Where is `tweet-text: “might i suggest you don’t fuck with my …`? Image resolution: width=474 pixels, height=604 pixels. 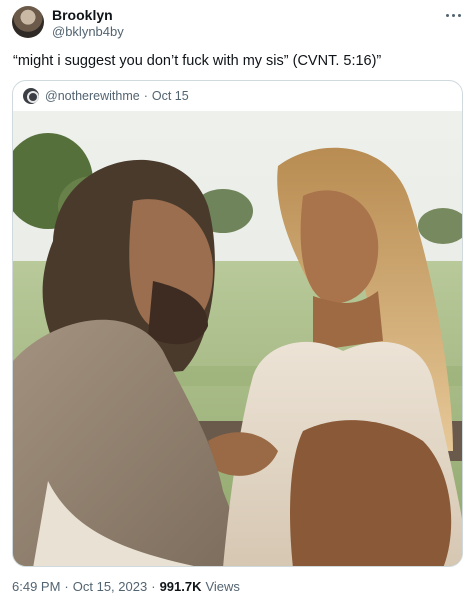
tweet-text: “might i suggest you don’t fuck with my … is located at coordinates (197, 61).